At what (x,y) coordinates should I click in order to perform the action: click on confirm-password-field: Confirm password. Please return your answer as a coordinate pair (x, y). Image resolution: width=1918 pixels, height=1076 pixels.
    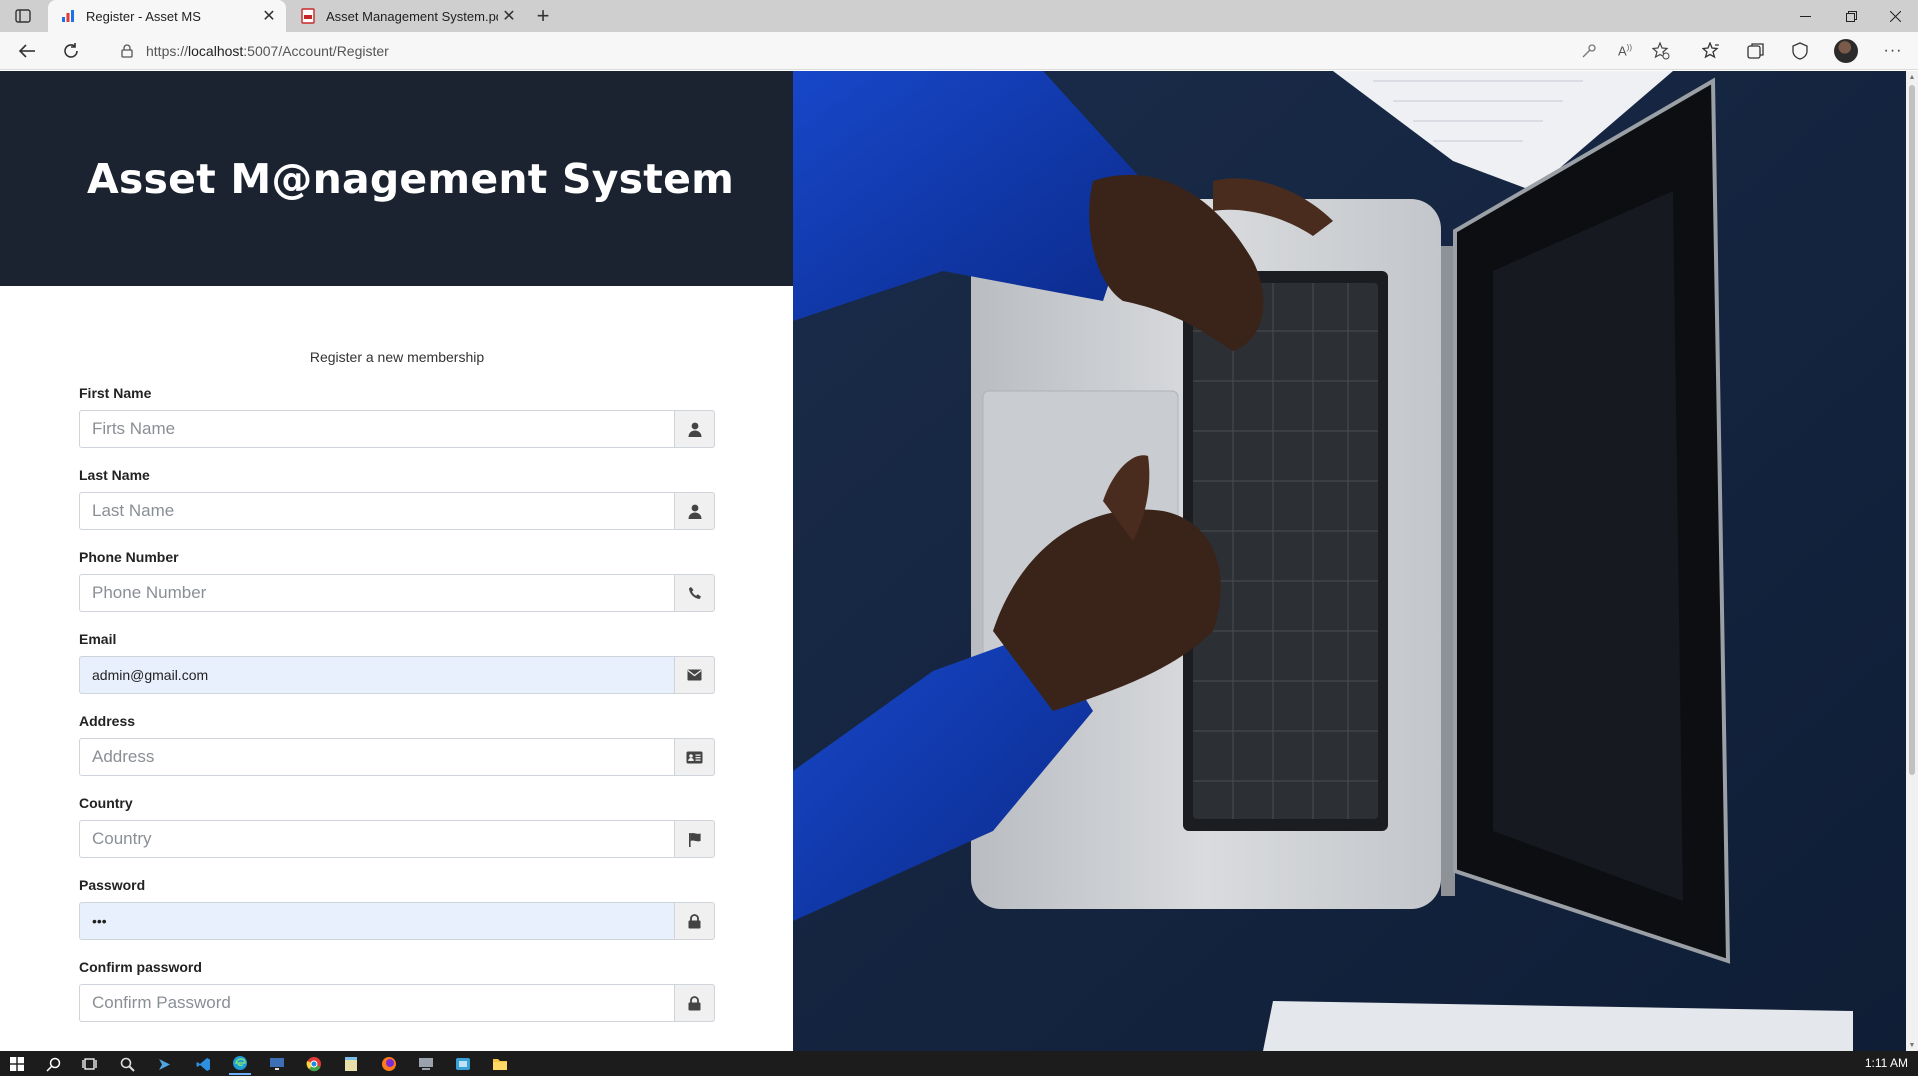
    Looking at the image, I should click on (397, 990).